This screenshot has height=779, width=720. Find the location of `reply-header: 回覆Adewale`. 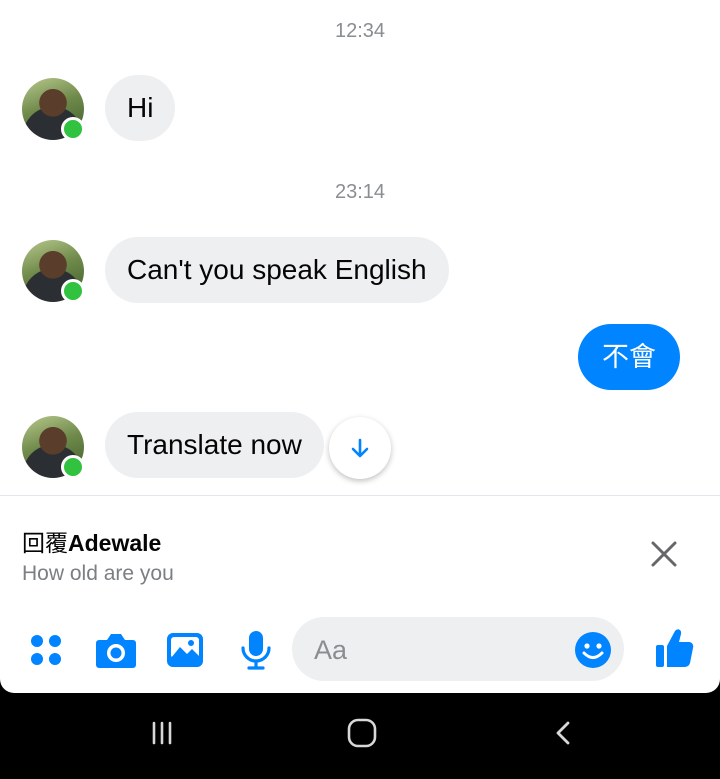

reply-header: 回覆Adewale is located at coordinates (91, 541).